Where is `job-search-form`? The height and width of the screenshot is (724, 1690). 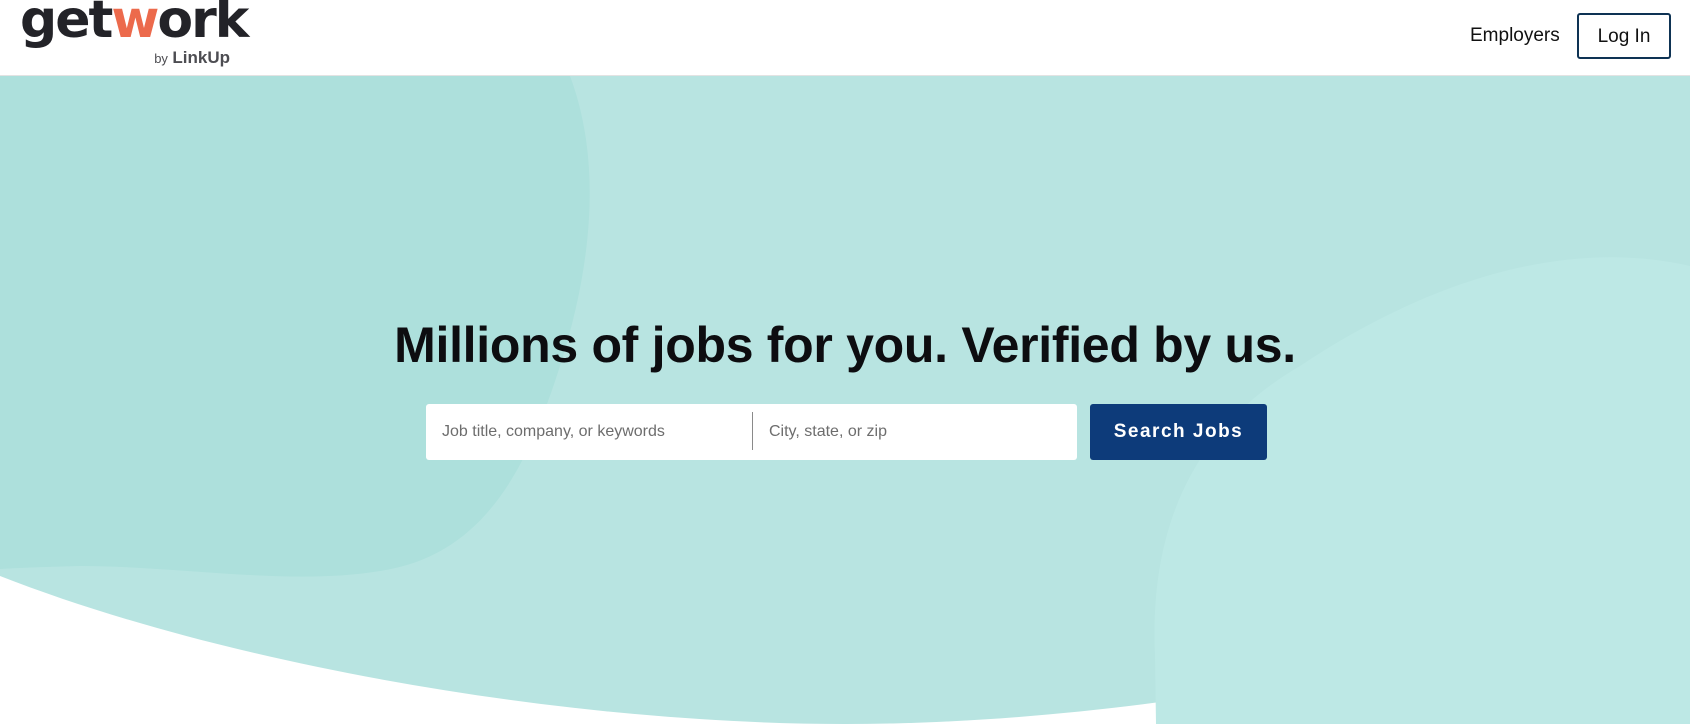
job-search-form is located at coordinates (751, 432).